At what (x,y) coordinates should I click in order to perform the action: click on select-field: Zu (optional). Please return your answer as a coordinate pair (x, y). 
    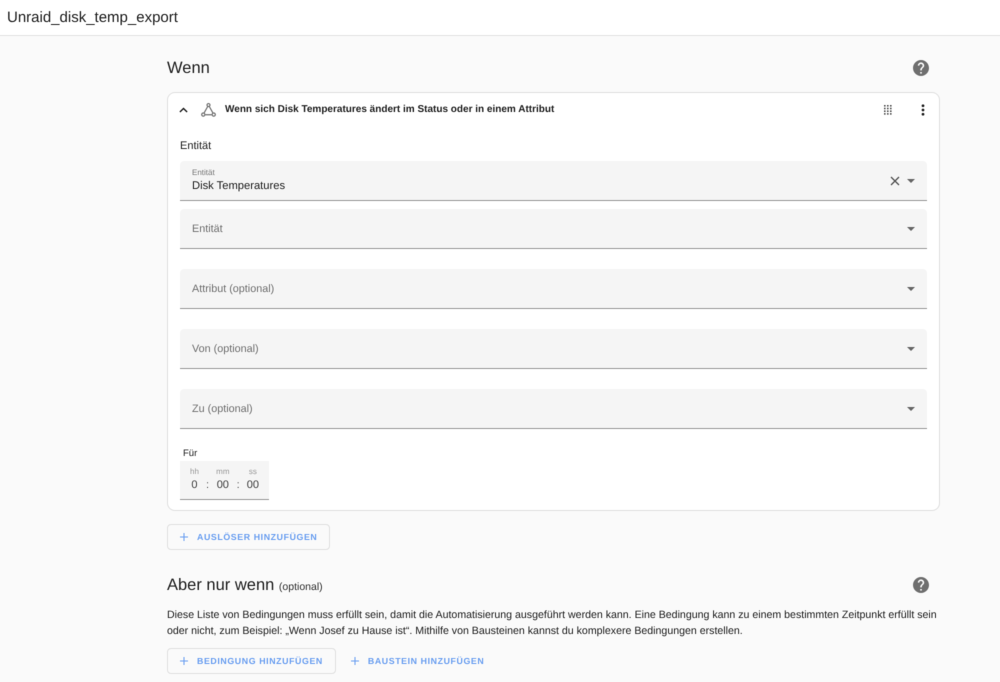
    Looking at the image, I should click on (553, 409).